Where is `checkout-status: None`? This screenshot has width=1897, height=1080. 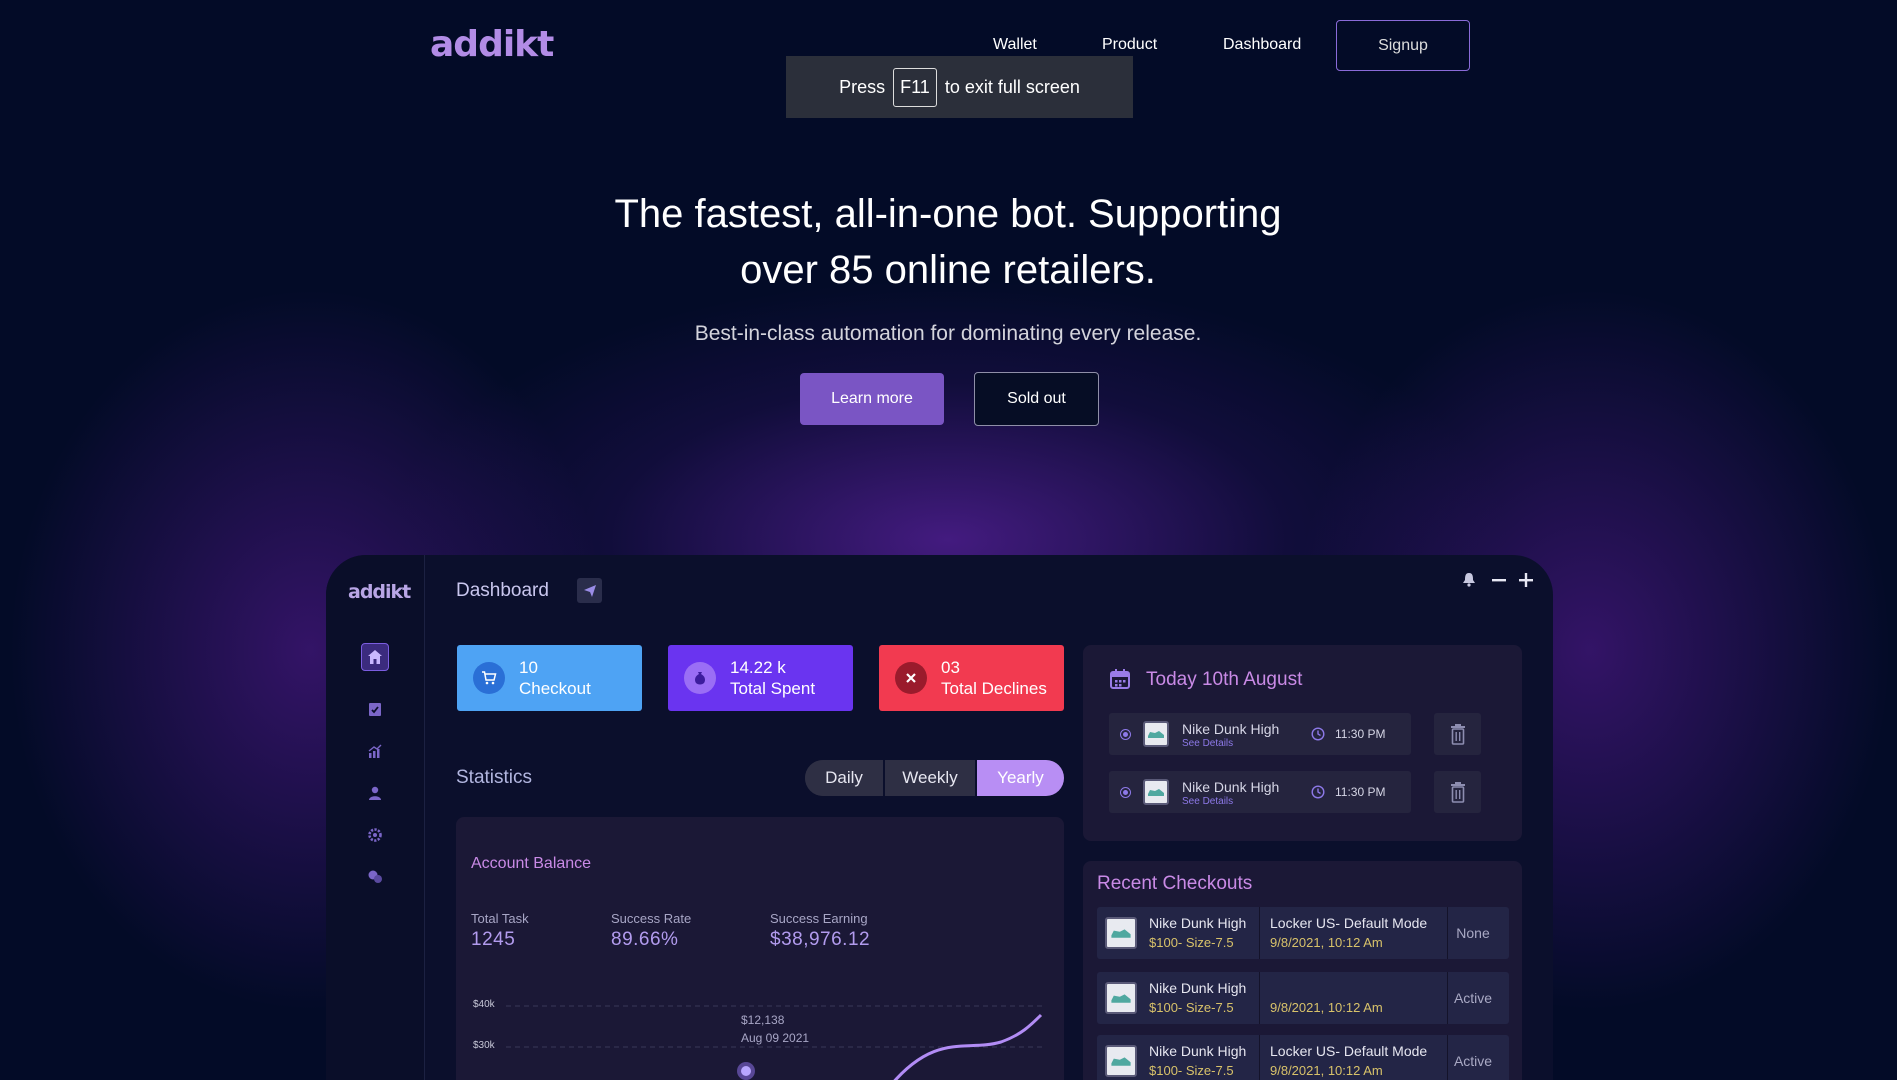 checkout-status: None is located at coordinates (1473, 933).